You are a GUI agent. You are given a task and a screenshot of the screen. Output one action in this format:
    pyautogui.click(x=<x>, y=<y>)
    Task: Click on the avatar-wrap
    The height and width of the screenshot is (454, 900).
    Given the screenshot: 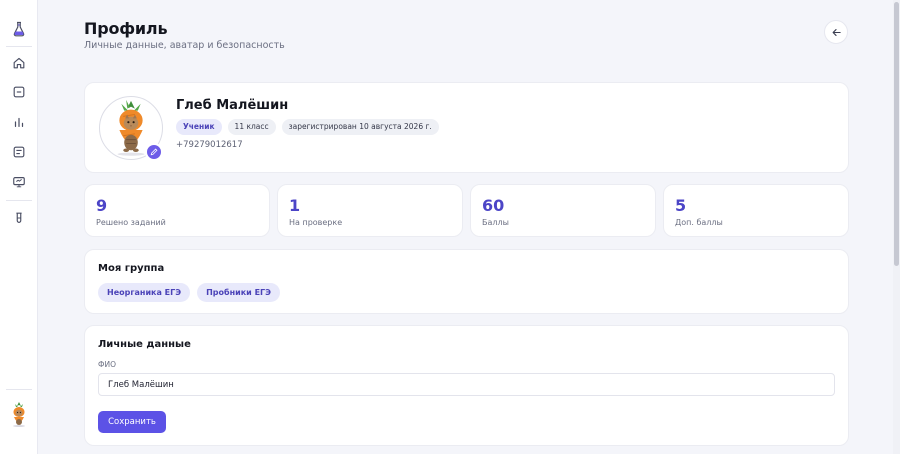 What is the action you would take?
    pyautogui.click(x=131, y=128)
    